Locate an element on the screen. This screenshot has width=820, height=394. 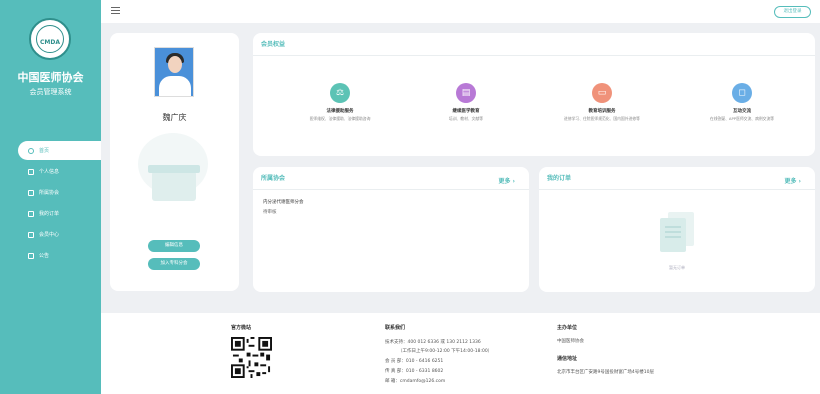
chat-icon: ◻ is located at coordinates (742, 93).